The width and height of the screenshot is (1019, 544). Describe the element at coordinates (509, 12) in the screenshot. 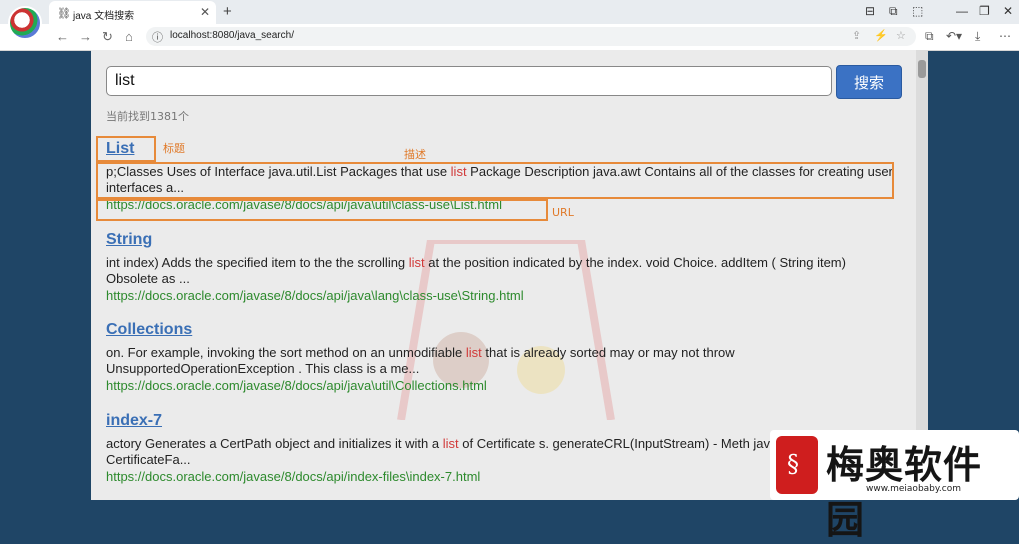

I see `tab-bar: ⛓ java 文档搜索 ✕ + ⊟ ⧉ ⬚ — ❐ ✕` at that location.